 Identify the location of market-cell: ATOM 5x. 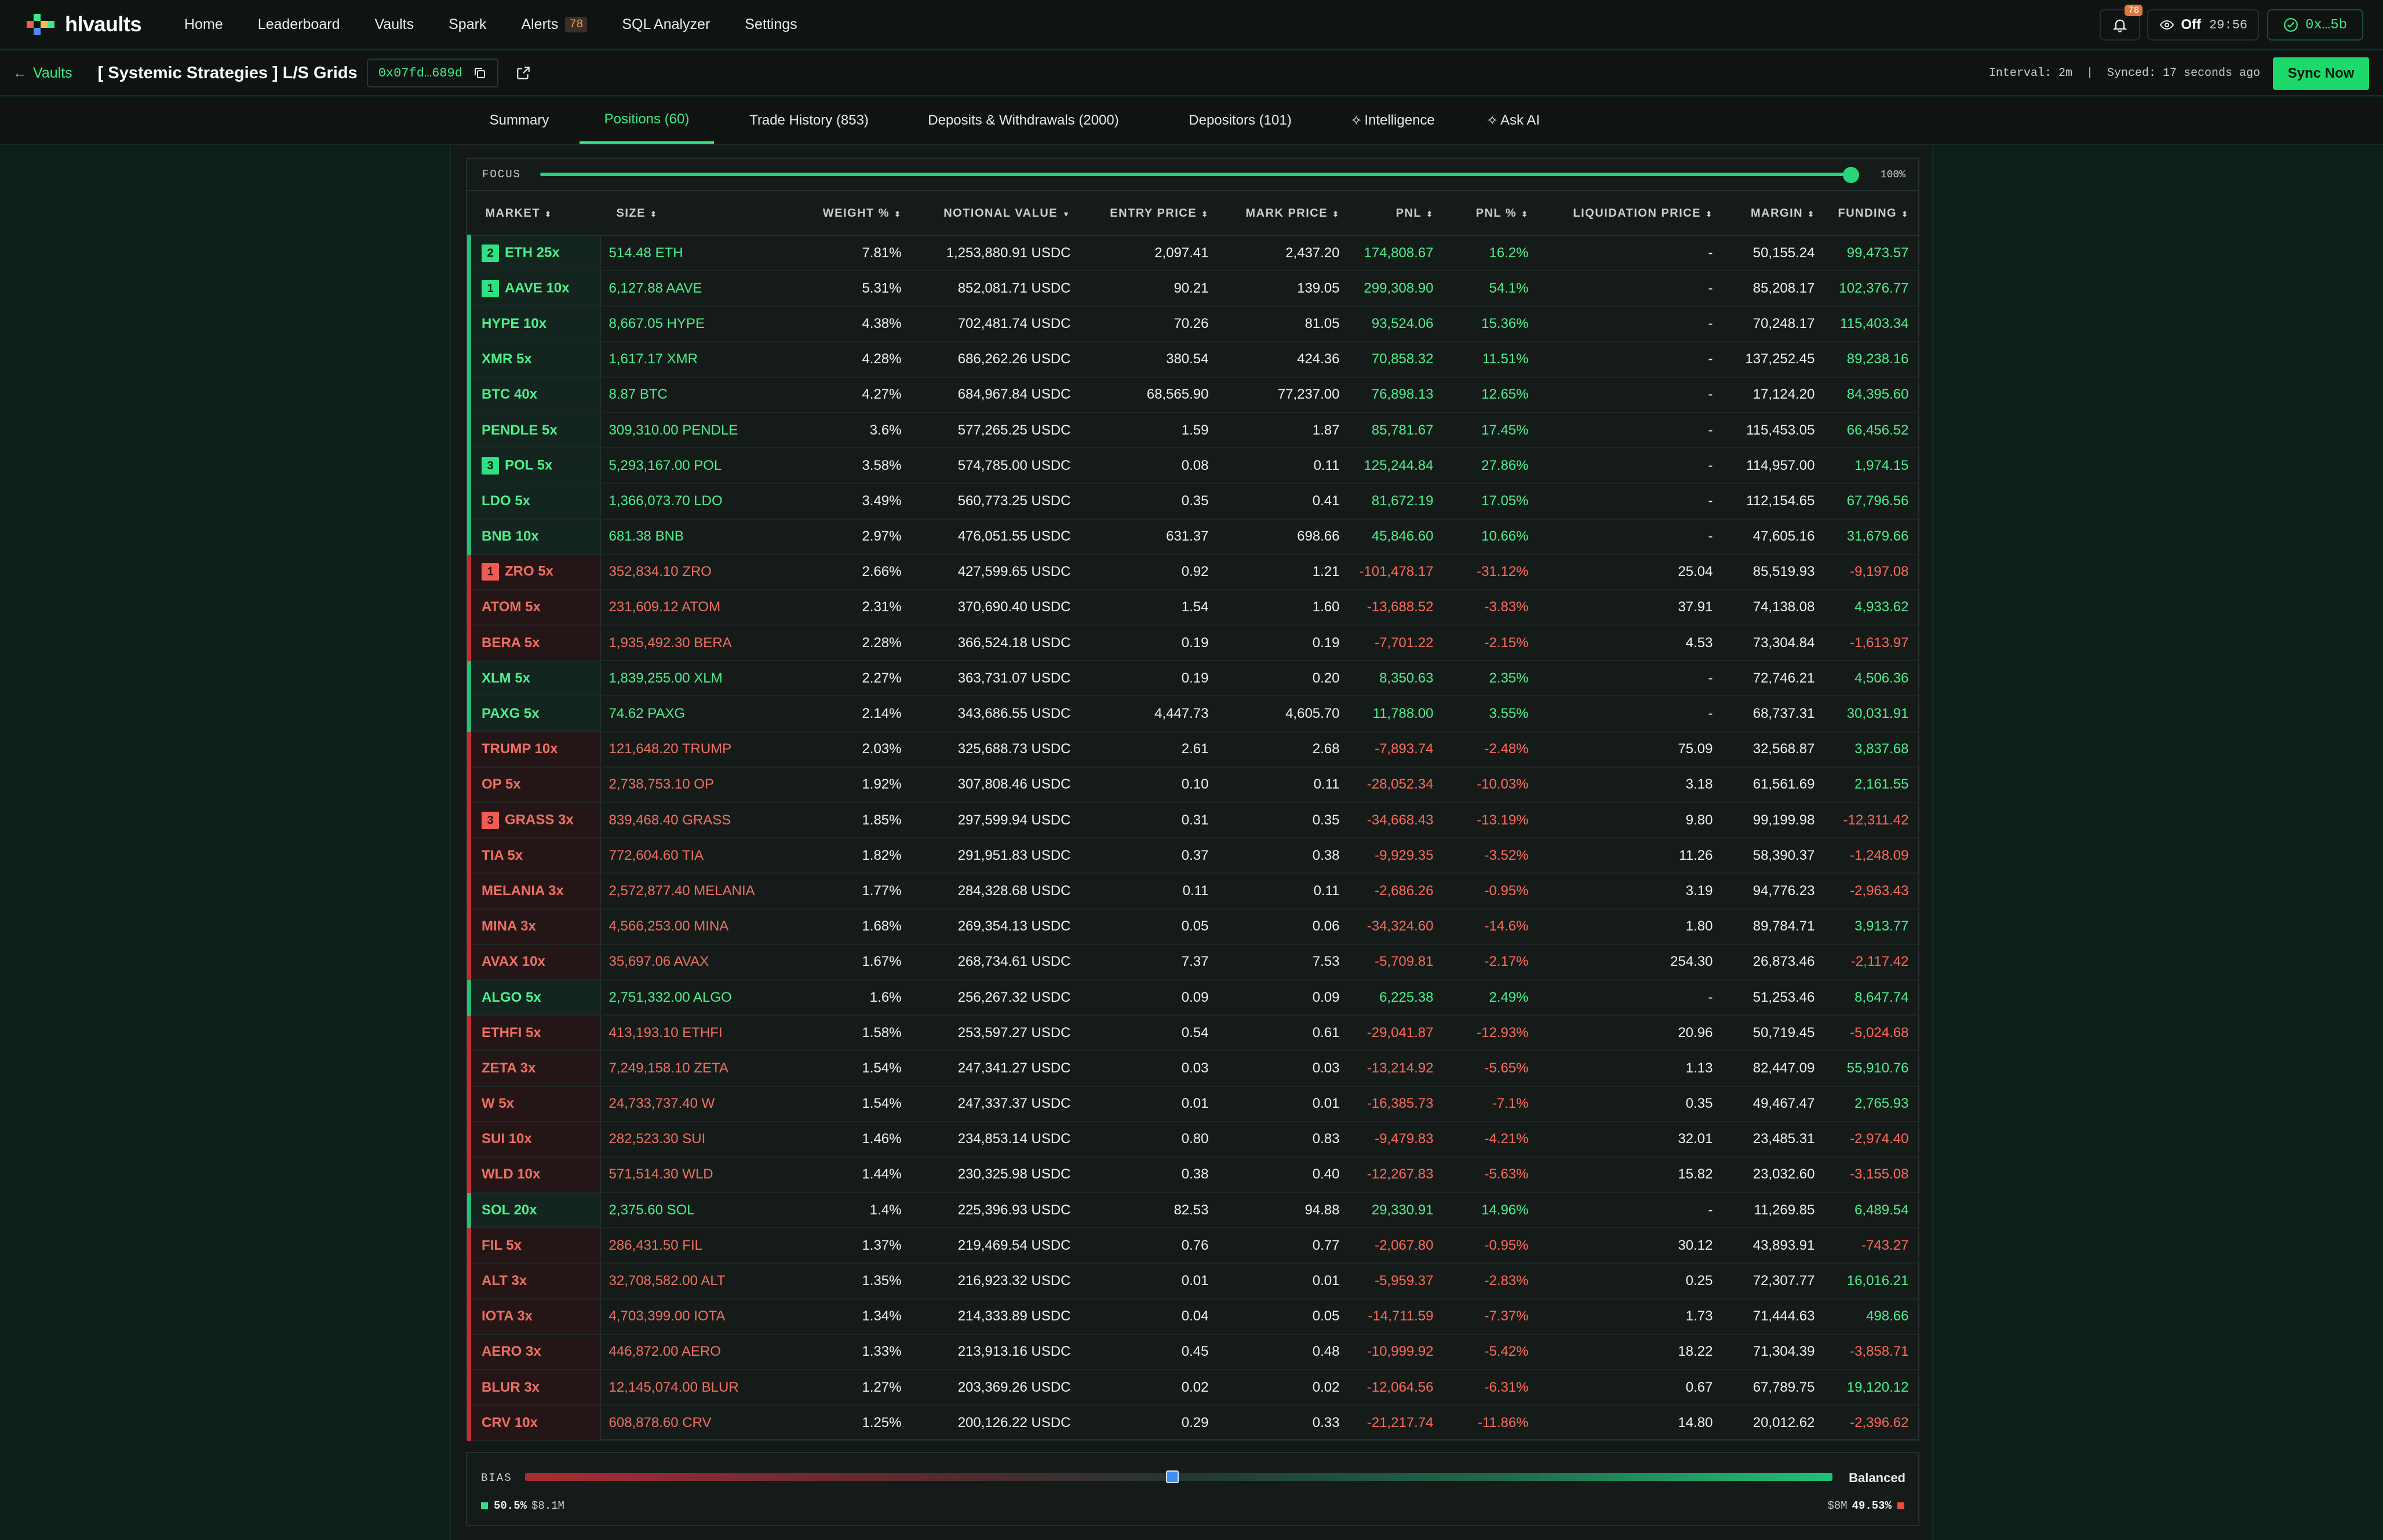
(534, 608).